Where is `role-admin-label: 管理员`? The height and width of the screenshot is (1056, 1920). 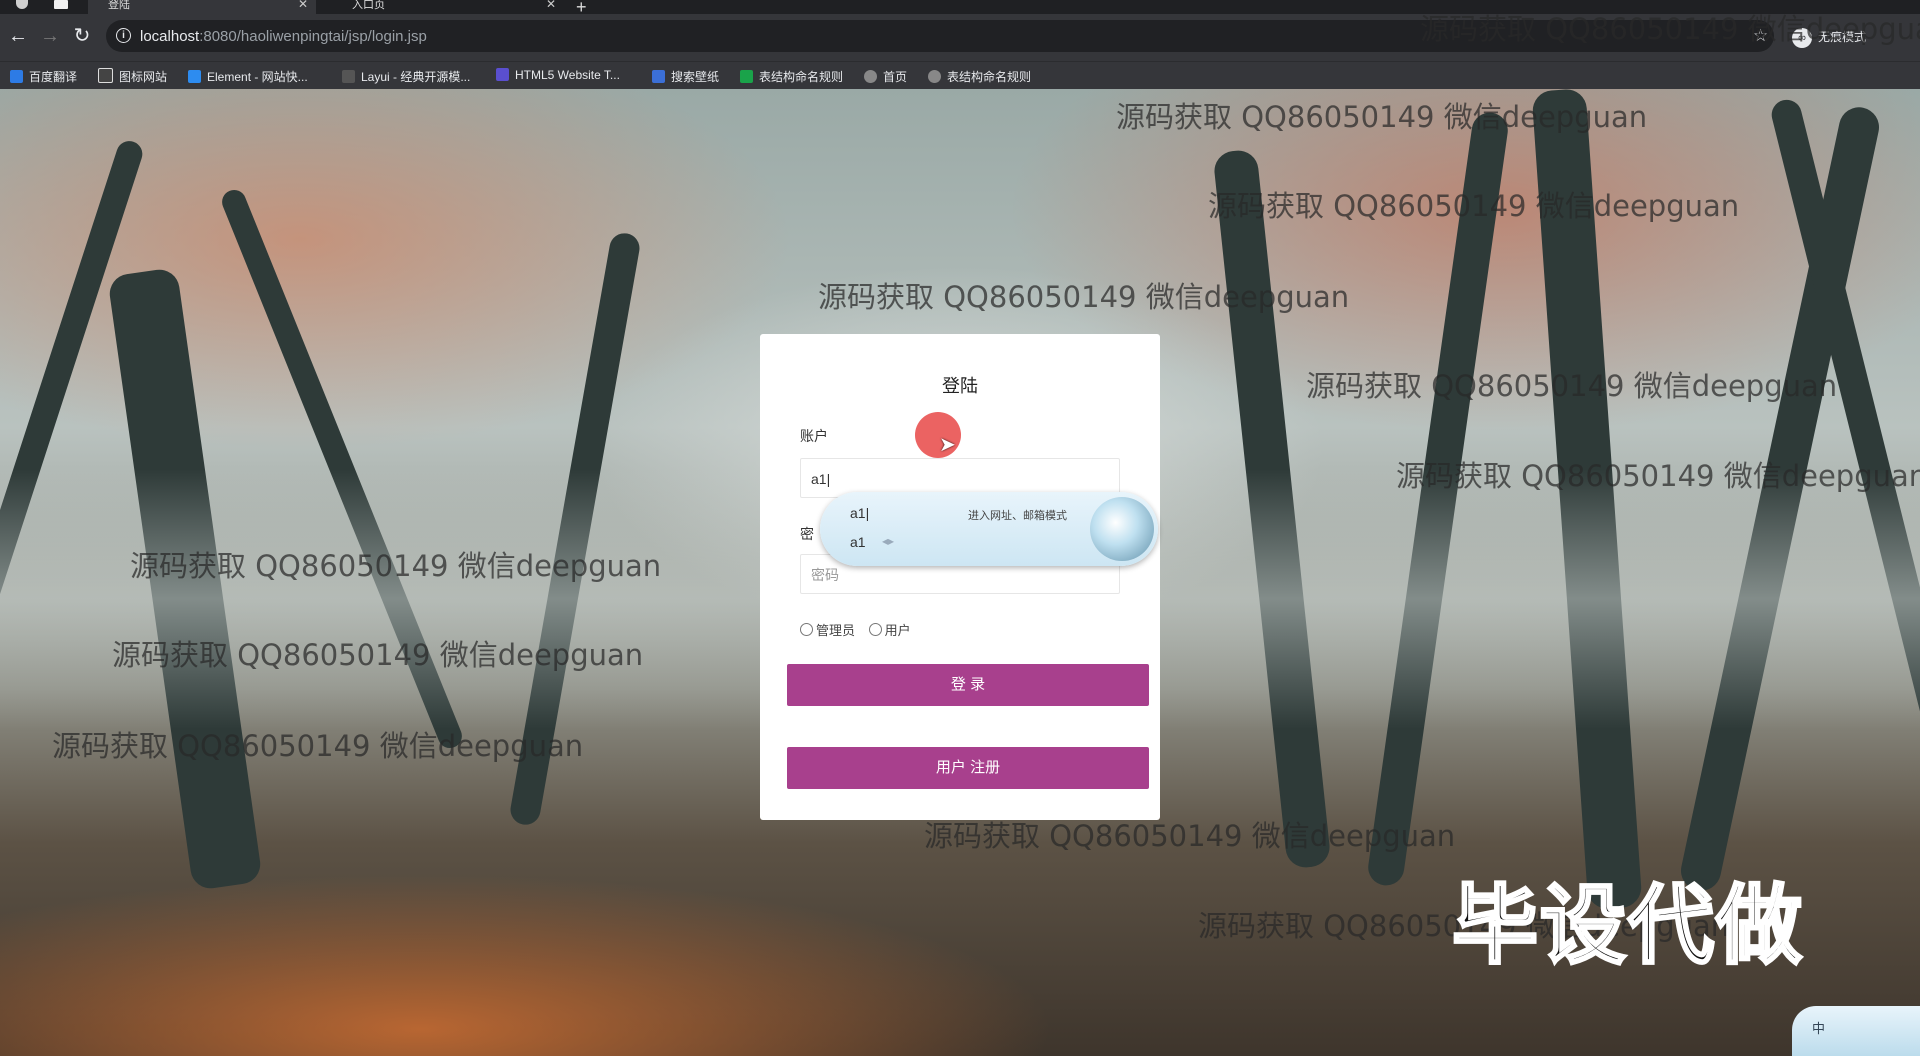 role-admin-label: 管理员 is located at coordinates (836, 630).